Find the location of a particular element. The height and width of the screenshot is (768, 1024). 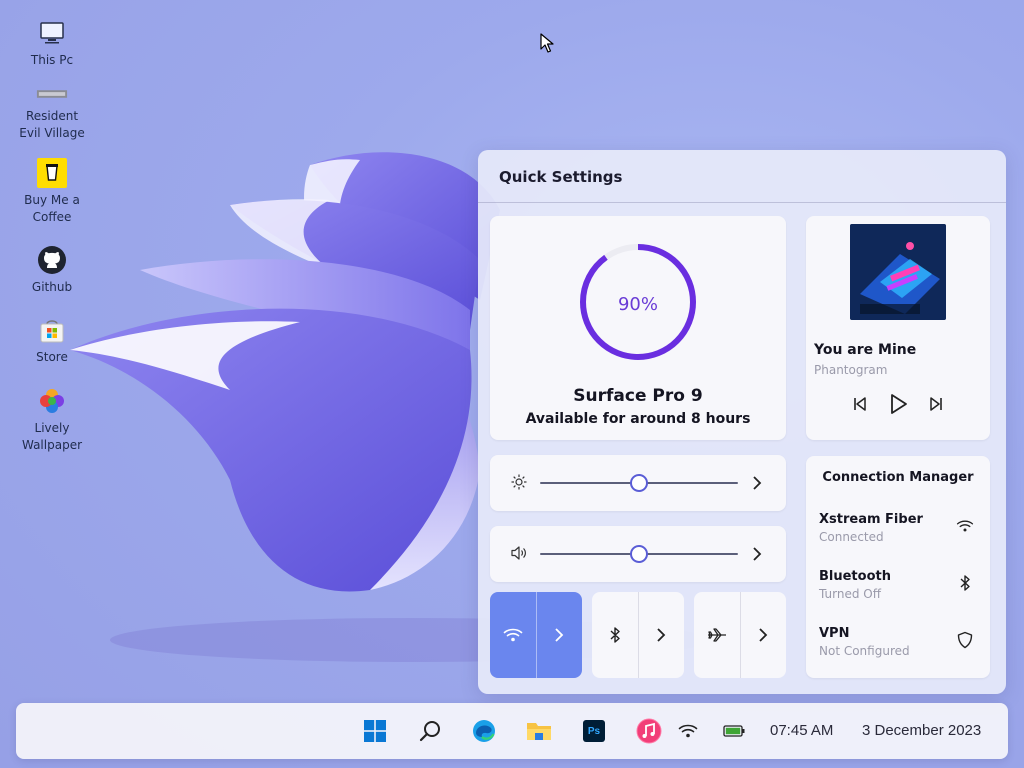

desktop-icon-this-pc: This Pc is located at coordinates (52, 43).